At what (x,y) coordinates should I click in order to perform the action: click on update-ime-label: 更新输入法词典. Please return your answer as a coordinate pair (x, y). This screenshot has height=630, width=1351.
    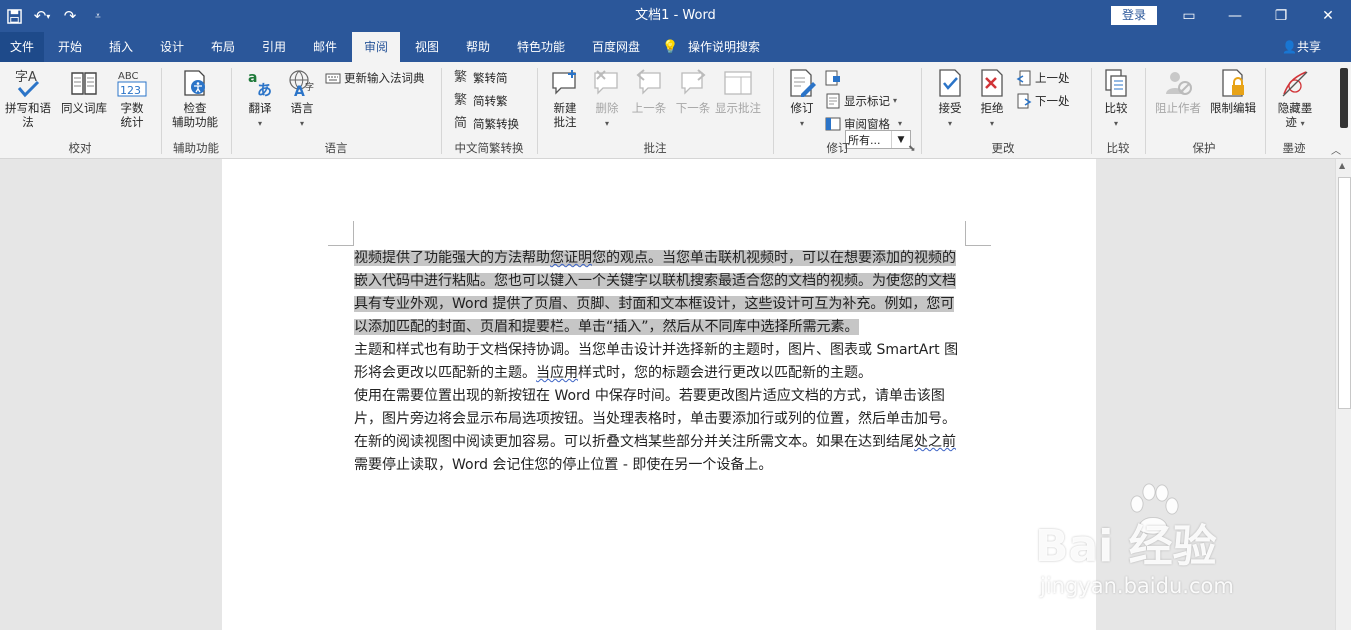
    Looking at the image, I should click on (384, 78).